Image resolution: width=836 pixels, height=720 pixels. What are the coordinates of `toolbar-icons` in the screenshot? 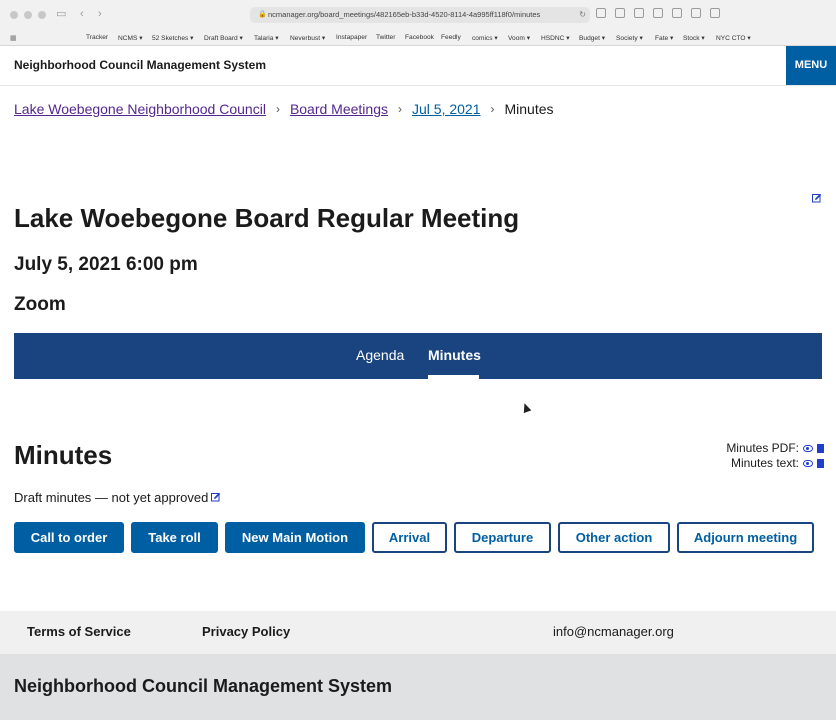 It's located at (658, 13).